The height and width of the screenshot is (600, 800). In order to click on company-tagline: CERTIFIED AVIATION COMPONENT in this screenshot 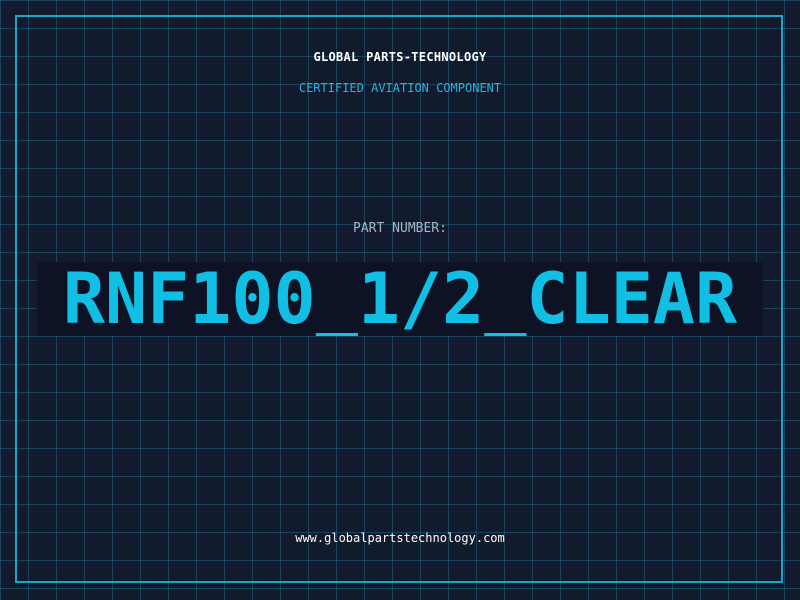, I will do `click(400, 88)`.